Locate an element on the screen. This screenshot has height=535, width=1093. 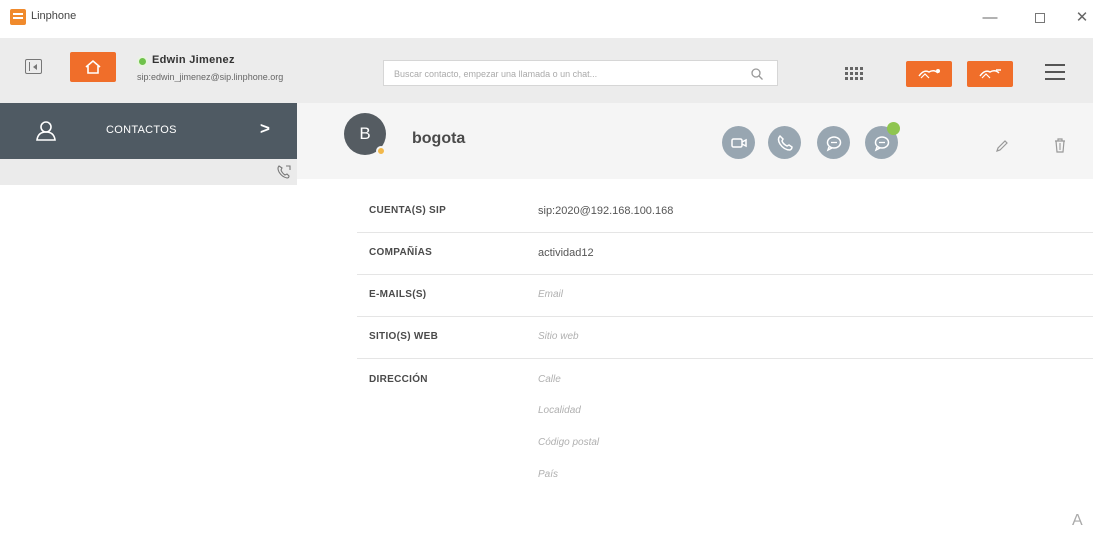
home-button is located at coordinates (93, 67).